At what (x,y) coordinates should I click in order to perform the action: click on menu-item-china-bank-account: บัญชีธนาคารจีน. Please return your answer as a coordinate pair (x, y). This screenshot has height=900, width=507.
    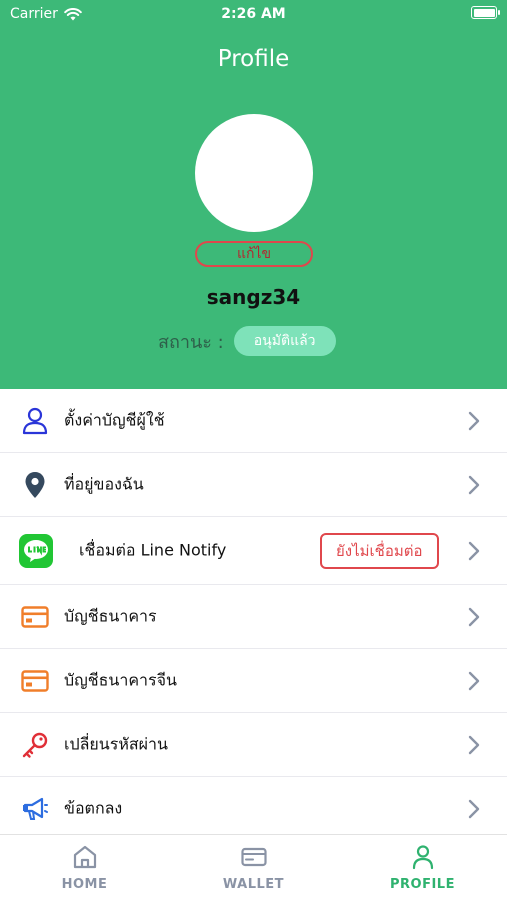
    Looking at the image, I should click on (253, 681).